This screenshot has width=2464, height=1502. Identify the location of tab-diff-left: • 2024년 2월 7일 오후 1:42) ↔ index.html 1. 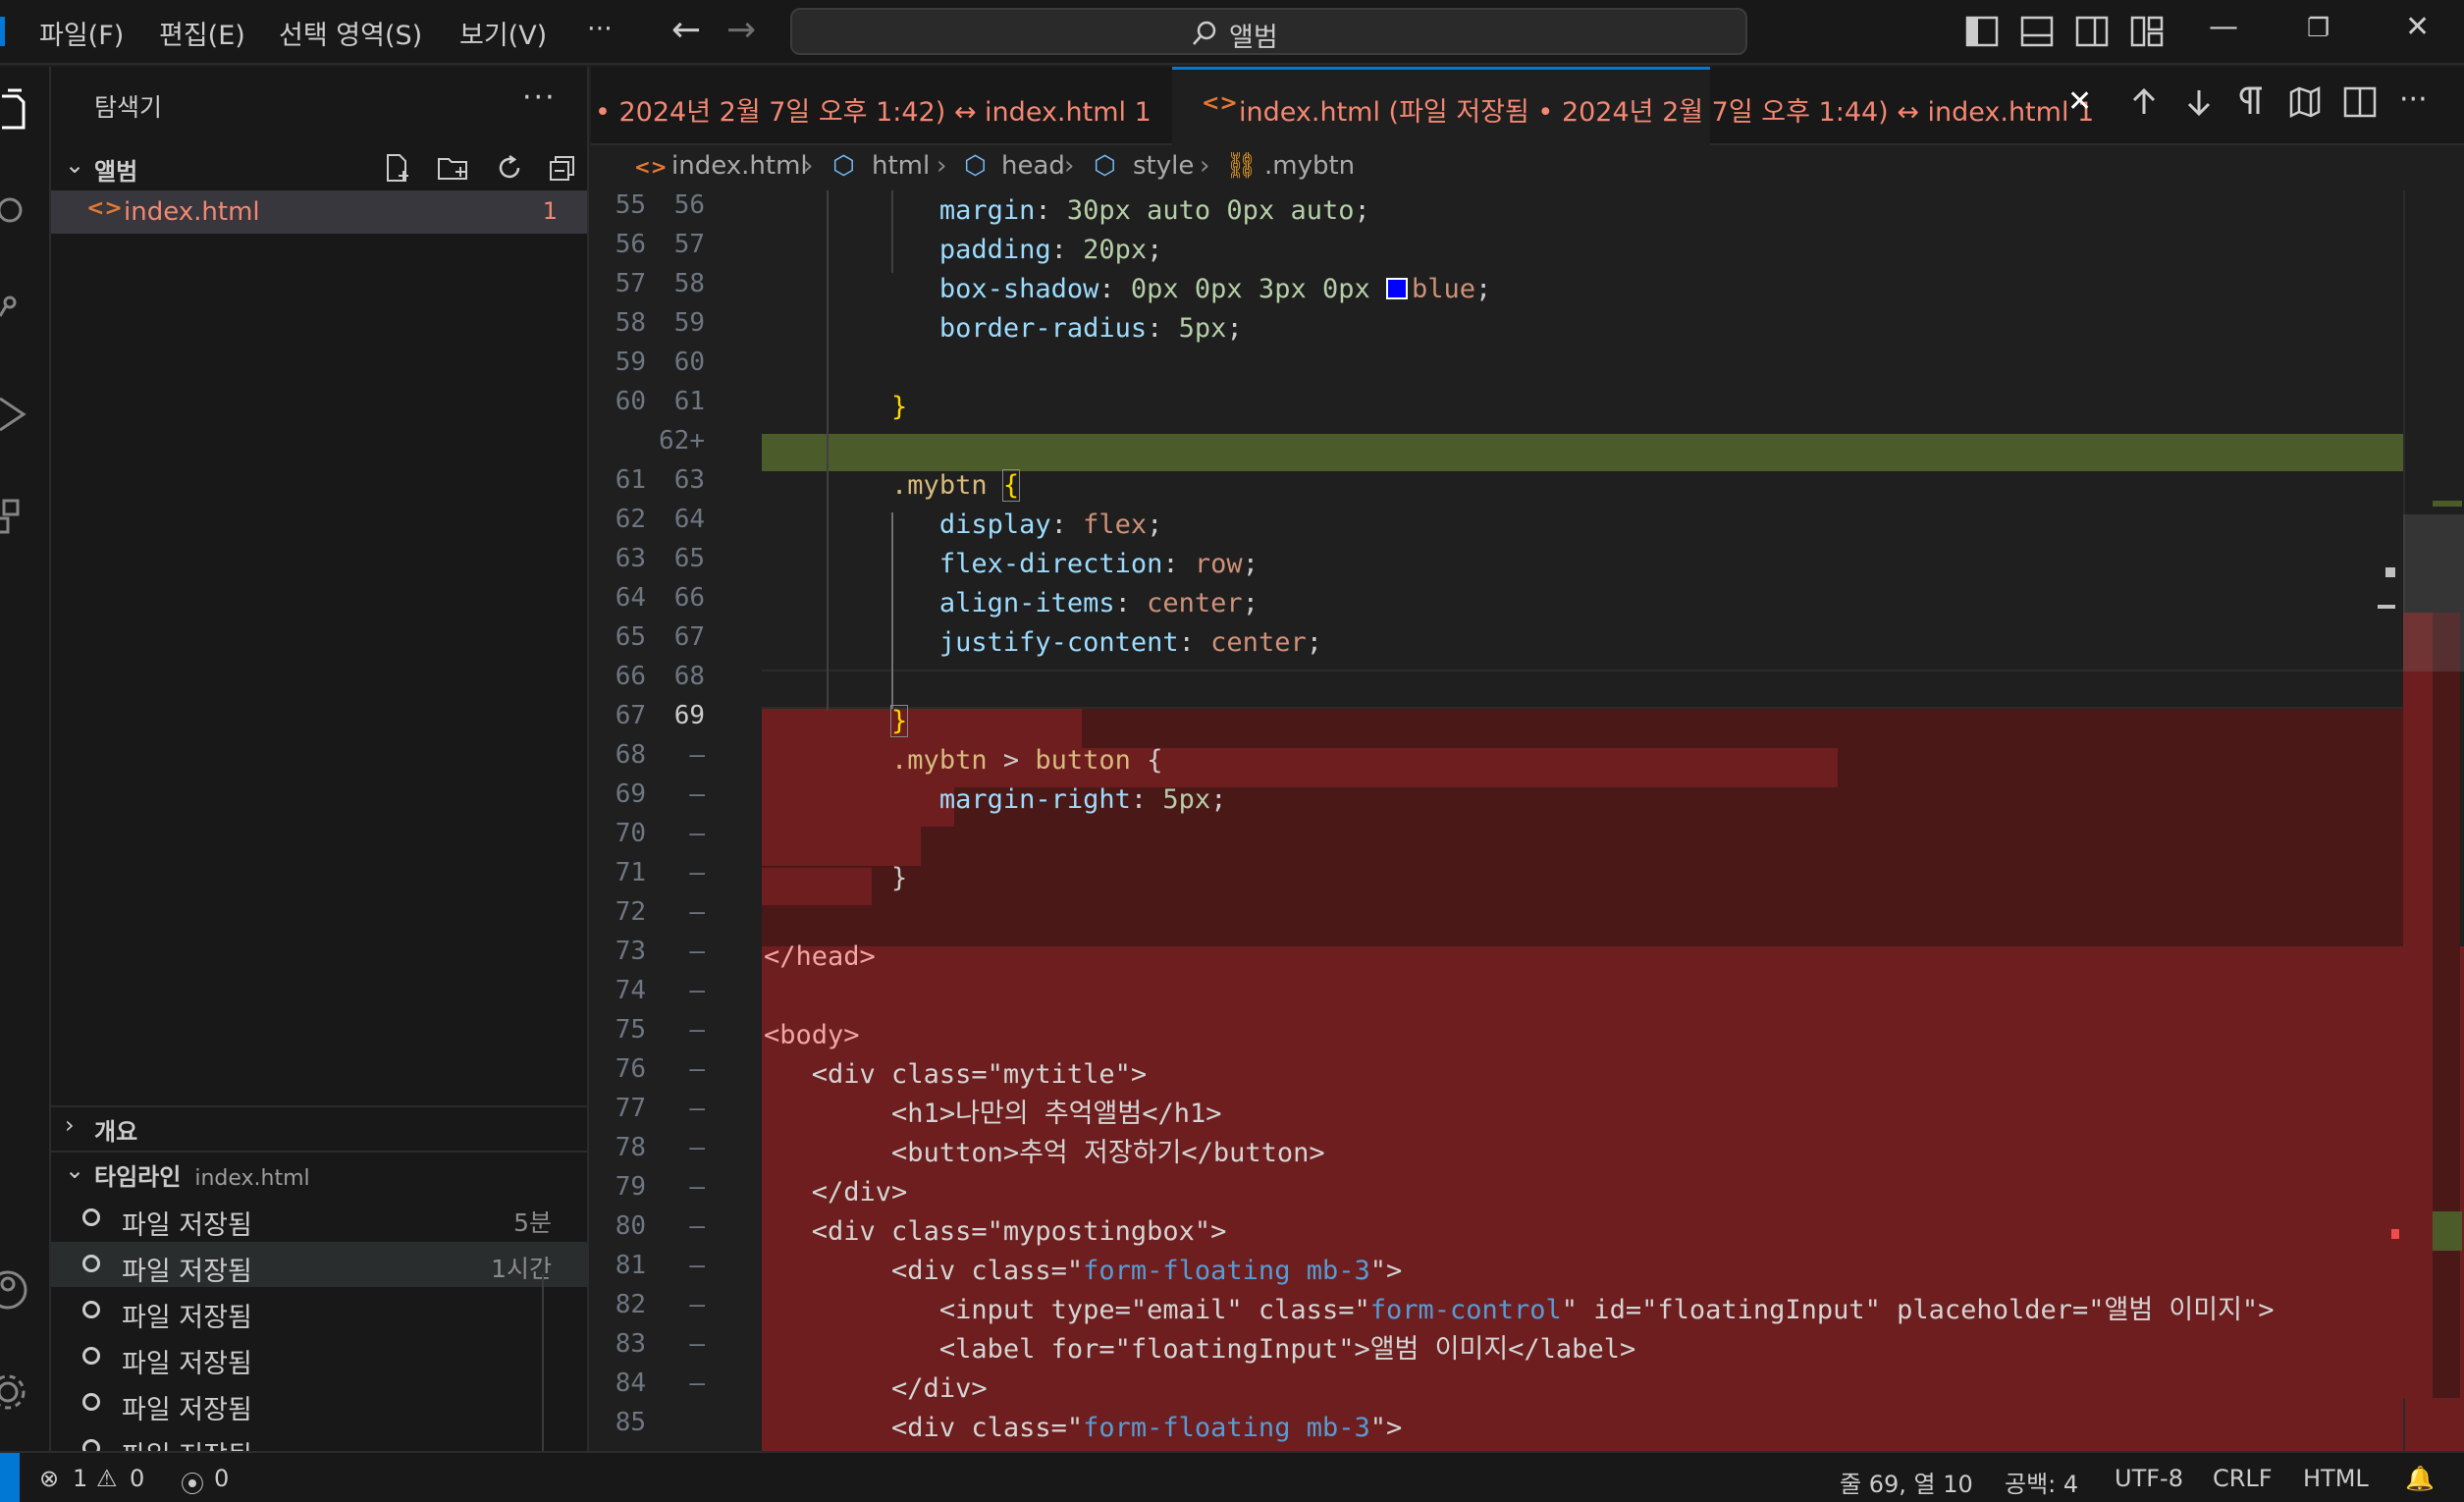
(880, 106).